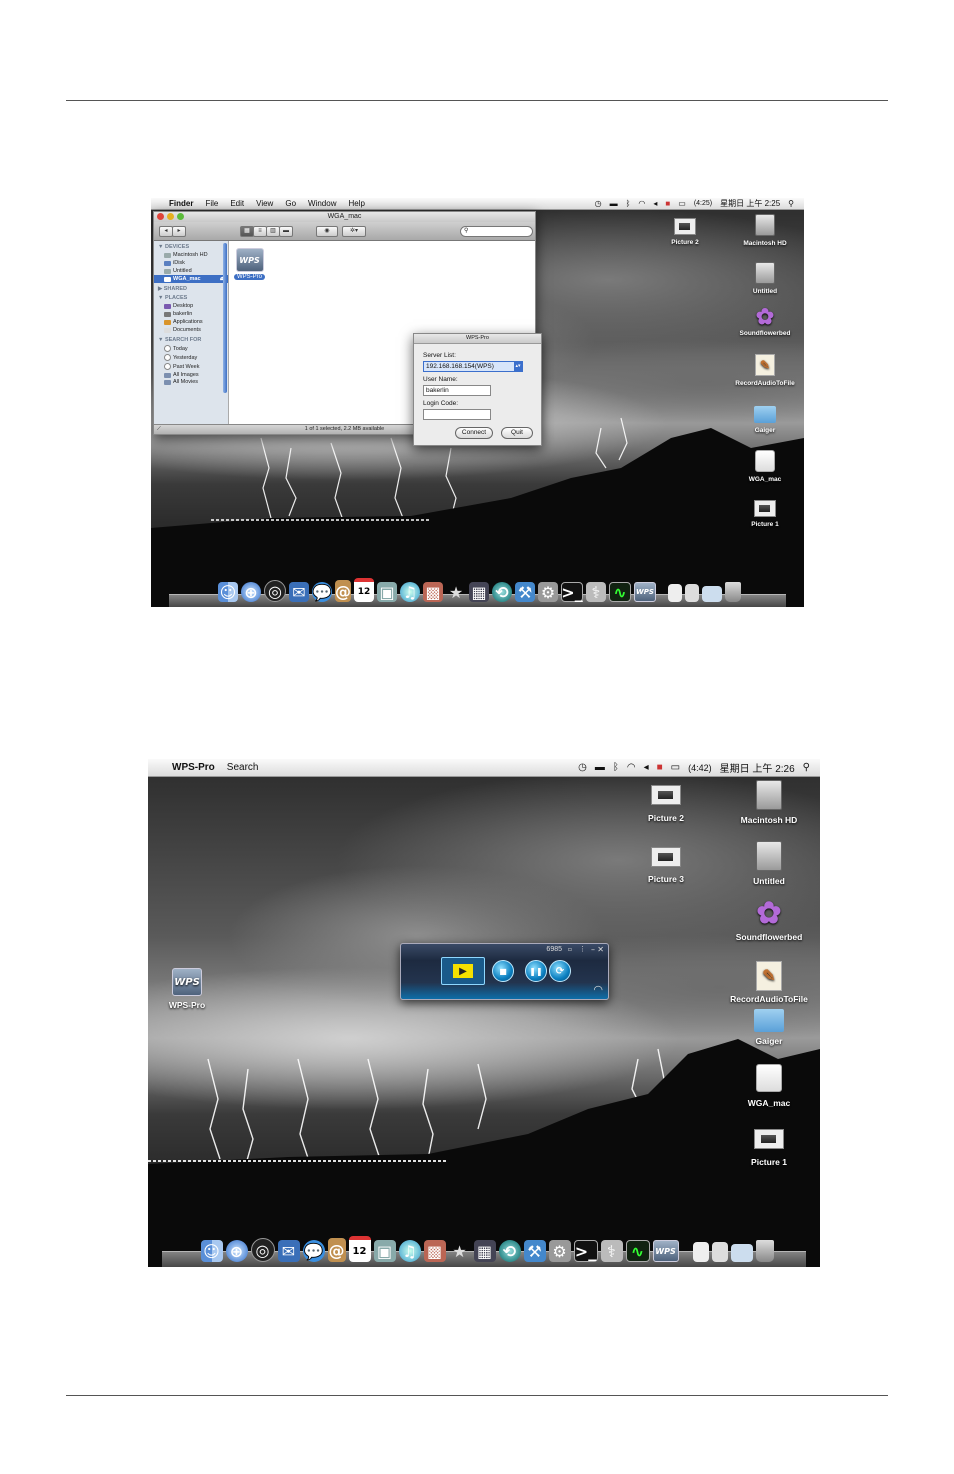 The width and height of the screenshot is (954, 1474). Describe the element at coordinates (191, 314) in the screenshot. I see `sidebar-item-home: bakerlin` at that location.